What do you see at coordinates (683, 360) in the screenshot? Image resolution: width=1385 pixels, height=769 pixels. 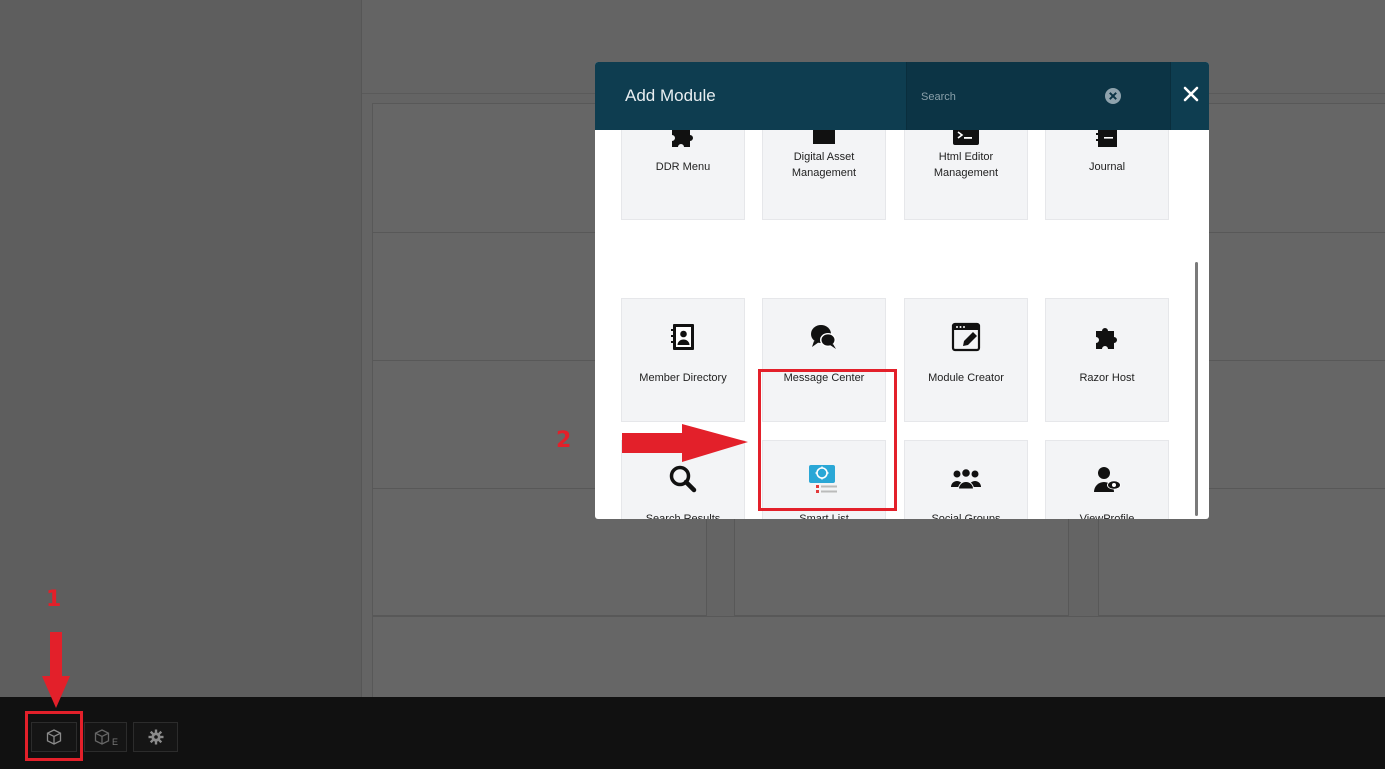 I see `module-tile-member-directory: Member Directory` at bounding box center [683, 360].